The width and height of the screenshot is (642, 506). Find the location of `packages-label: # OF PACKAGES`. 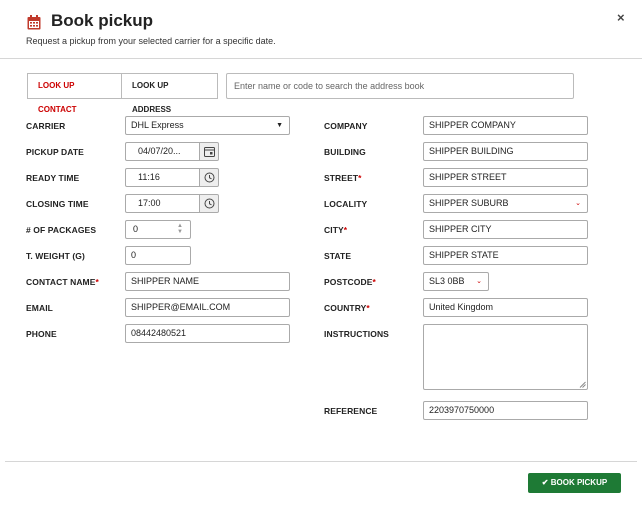

packages-label: # OF PACKAGES is located at coordinates (61, 230).